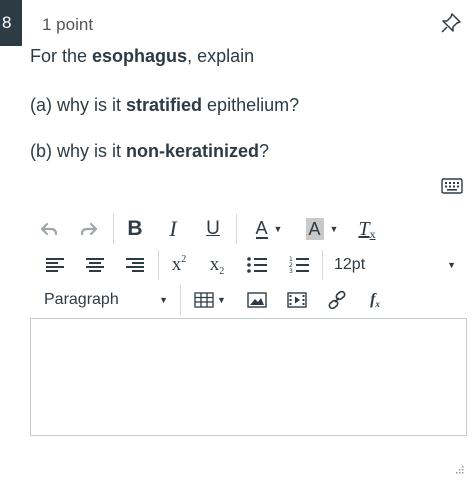 The image size is (474, 499). Describe the element at coordinates (150, 151) in the screenshot. I see `question-line-3: (b) why is it non-keratinized?` at that location.